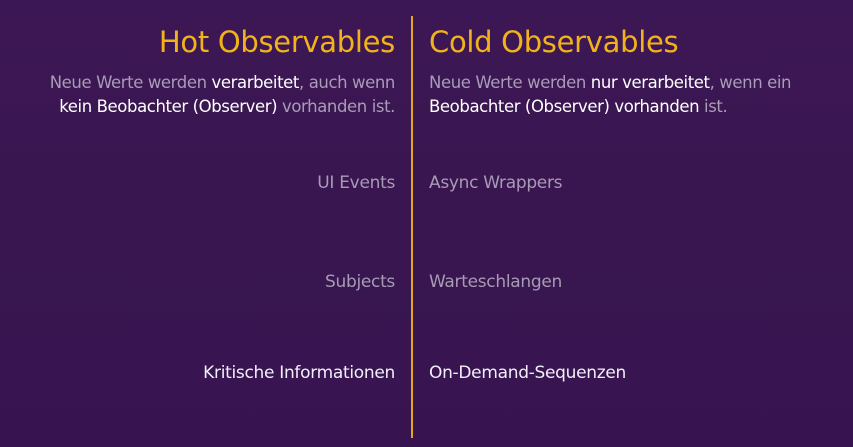 The image size is (853, 447). What do you see at coordinates (356, 183) in the screenshot?
I see `hot-example-ui-events: UI Events` at bounding box center [356, 183].